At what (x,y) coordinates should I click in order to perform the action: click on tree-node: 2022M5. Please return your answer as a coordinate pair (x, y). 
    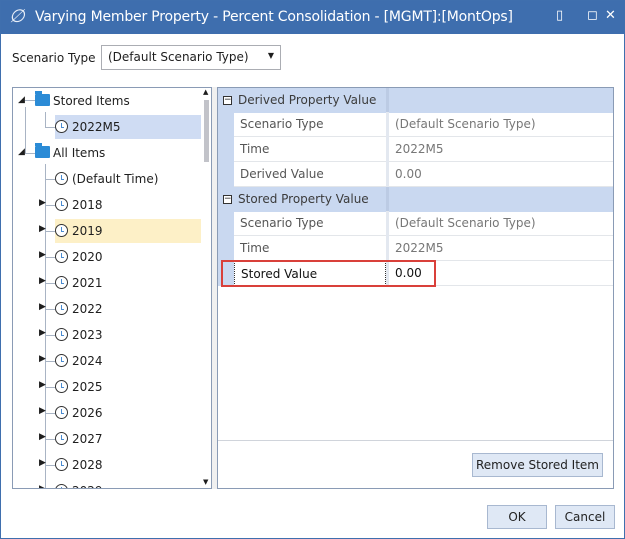
    Looking at the image, I should click on (128, 127).